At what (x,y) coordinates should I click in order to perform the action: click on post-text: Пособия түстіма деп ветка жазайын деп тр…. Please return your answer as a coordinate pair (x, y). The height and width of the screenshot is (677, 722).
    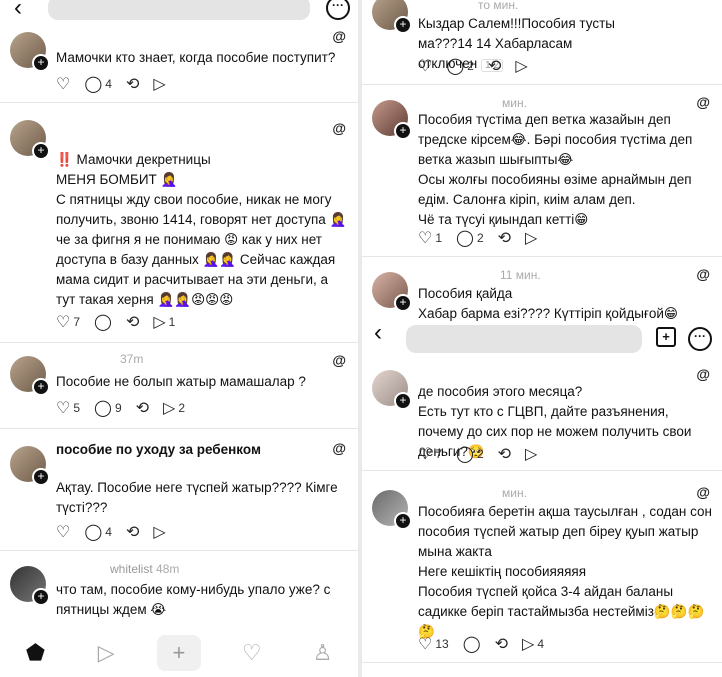
    Looking at the image, I should click on (555, 169).